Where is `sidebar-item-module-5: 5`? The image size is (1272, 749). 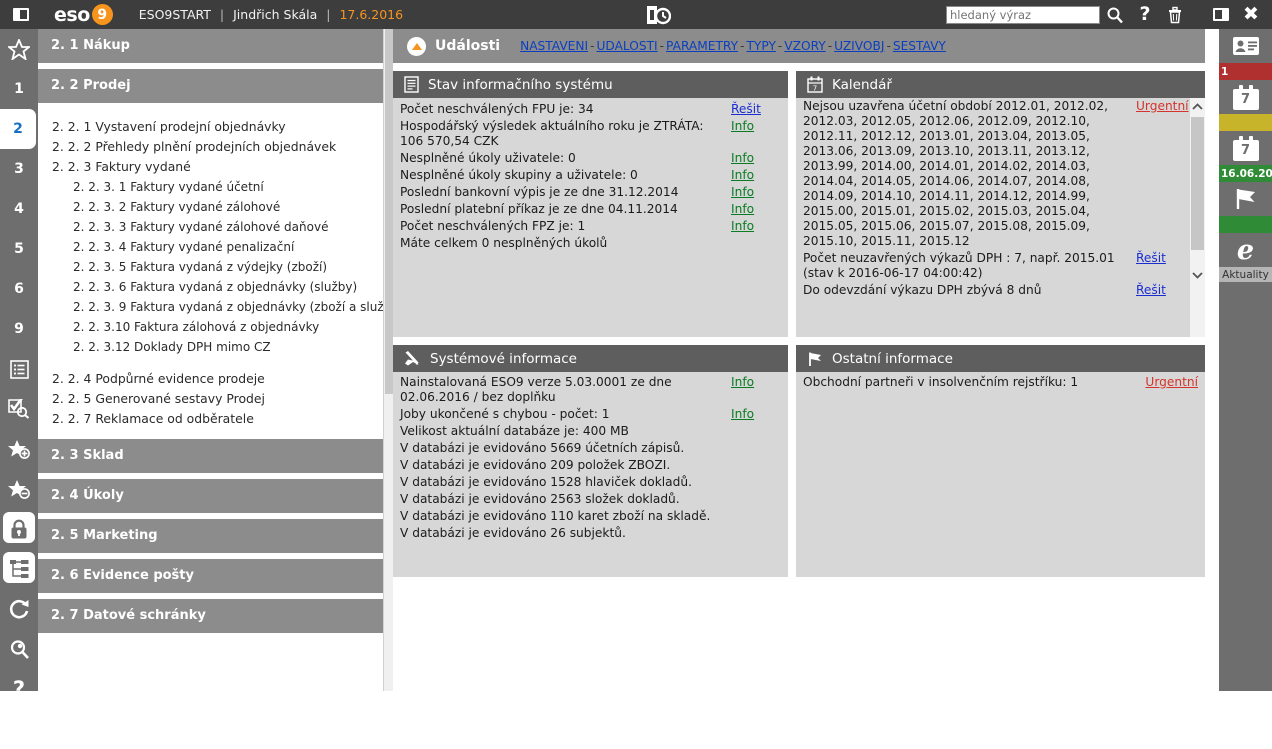
sidebar-item-module-5: 5 is located at coordinates (19, 249).